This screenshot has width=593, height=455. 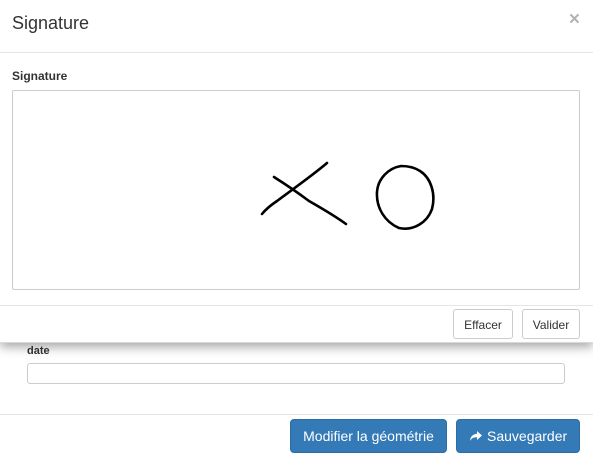 What do you see at coordinates (483, 324) in the screenshot?
I see `clear-button: Effacer` at bounding box center [483, 324].